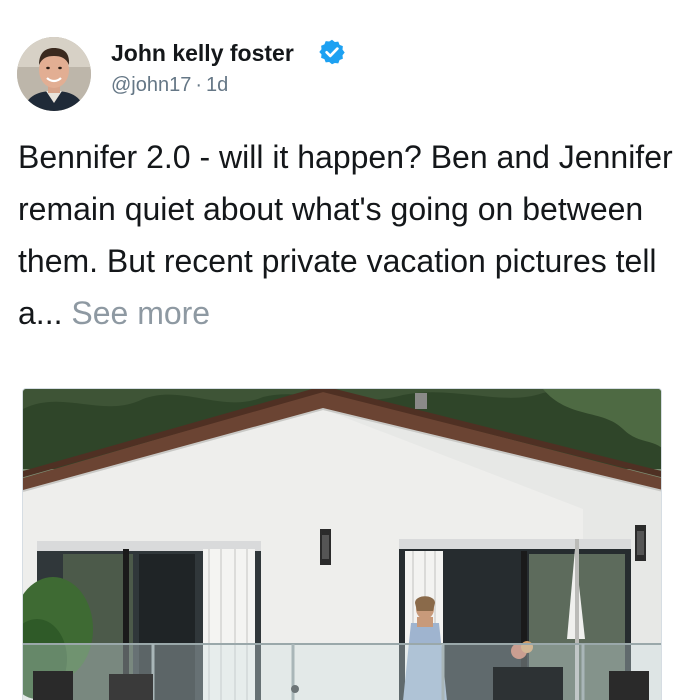  Describe the element at coordinates (140, 313) in the screenshot. I see `see-more-link: See more` at that location.